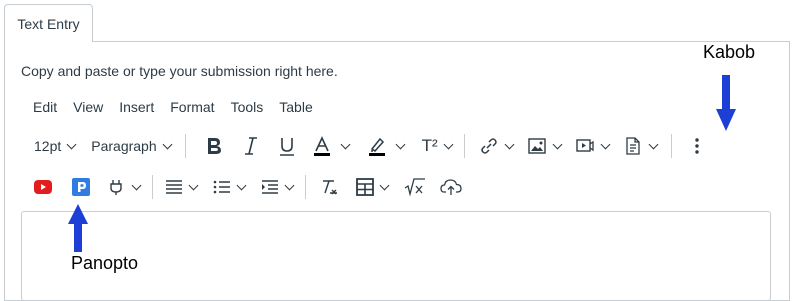  I want to click on link-button, so click(497, 146).